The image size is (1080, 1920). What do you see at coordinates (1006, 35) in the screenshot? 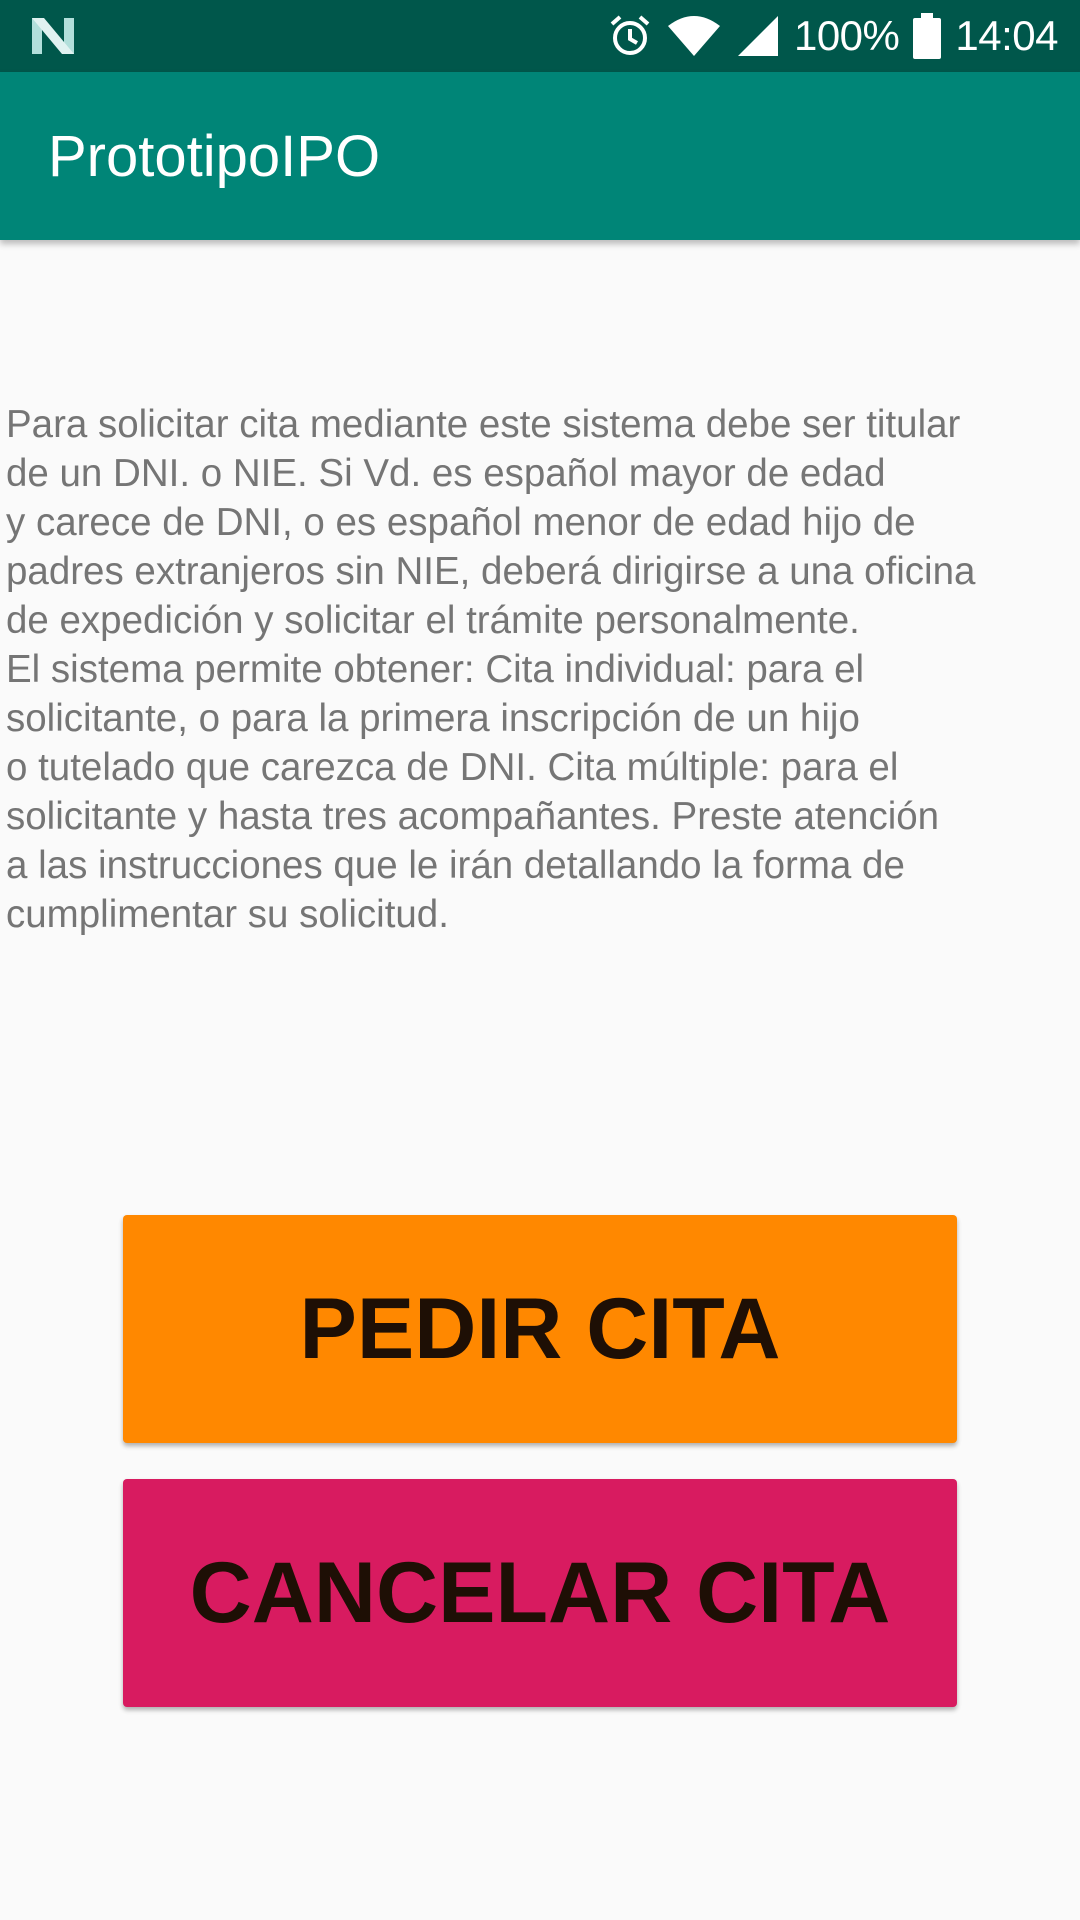
I see `clock-time: 14:04` at bounding box center [1006, 35].